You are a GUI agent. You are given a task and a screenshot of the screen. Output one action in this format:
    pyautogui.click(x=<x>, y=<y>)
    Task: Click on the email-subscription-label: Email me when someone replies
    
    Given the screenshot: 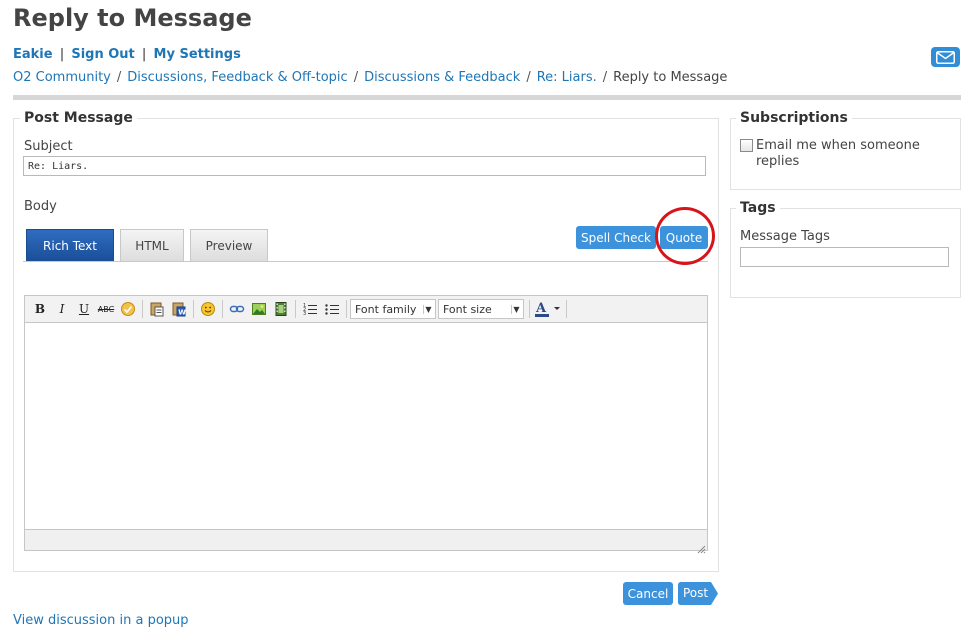 What is the action you would take?
    pyautogui.click(x=838, y=154)
    